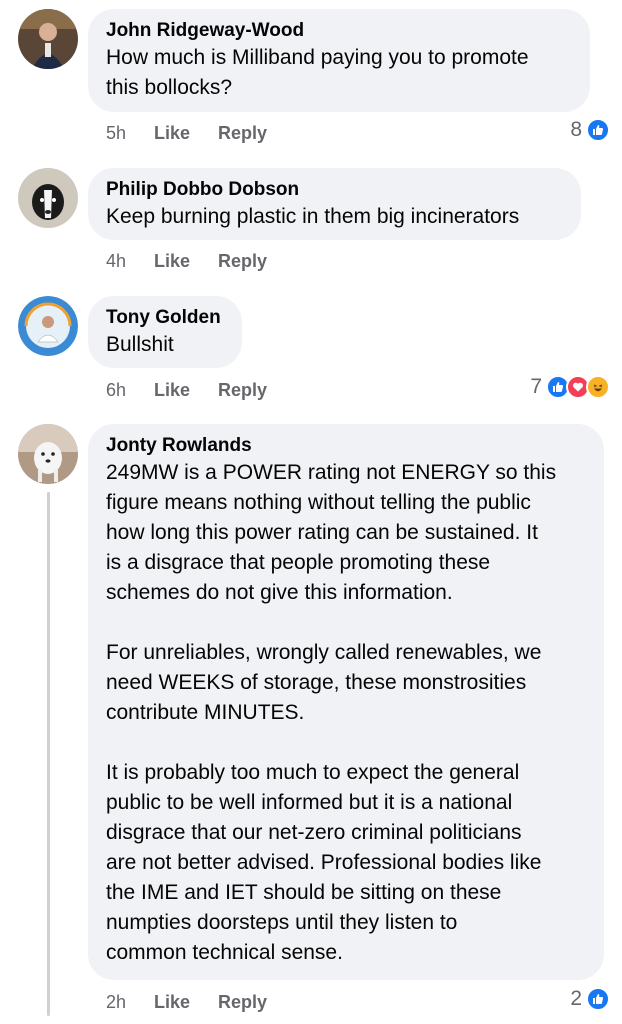  Describe the element at coordinates (48, 754) in the screenshot. I see `thread-line` at that location.